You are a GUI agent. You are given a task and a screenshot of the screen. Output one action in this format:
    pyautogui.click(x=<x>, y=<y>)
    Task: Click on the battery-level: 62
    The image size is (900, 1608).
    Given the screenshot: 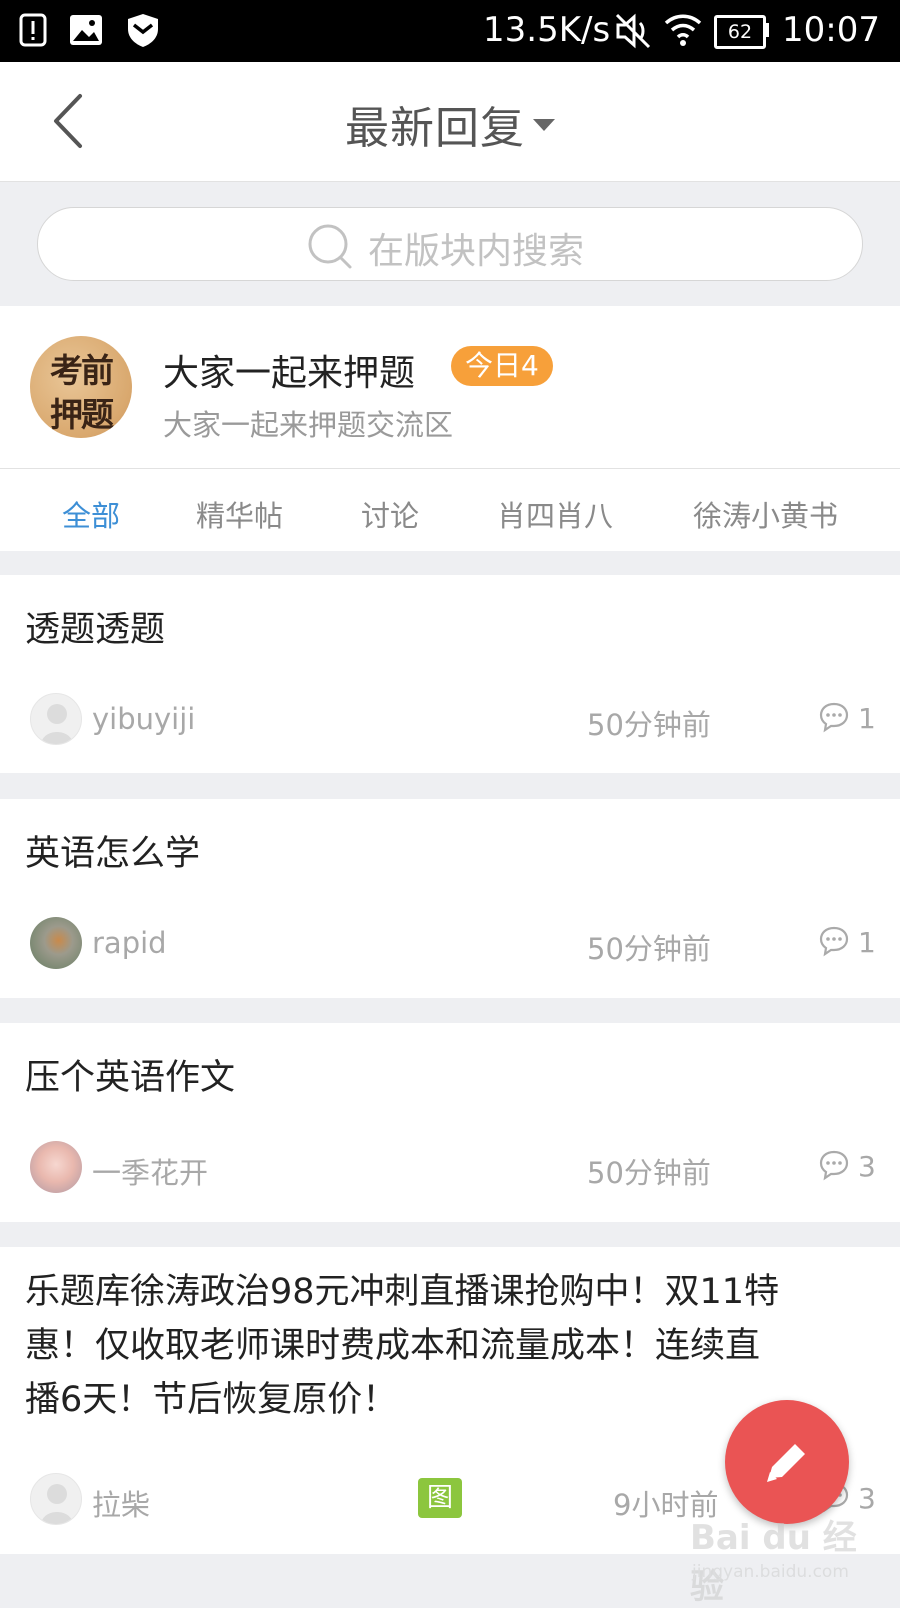 What is the action you would take?
    pyautogui.click(x=740, y=32)
    